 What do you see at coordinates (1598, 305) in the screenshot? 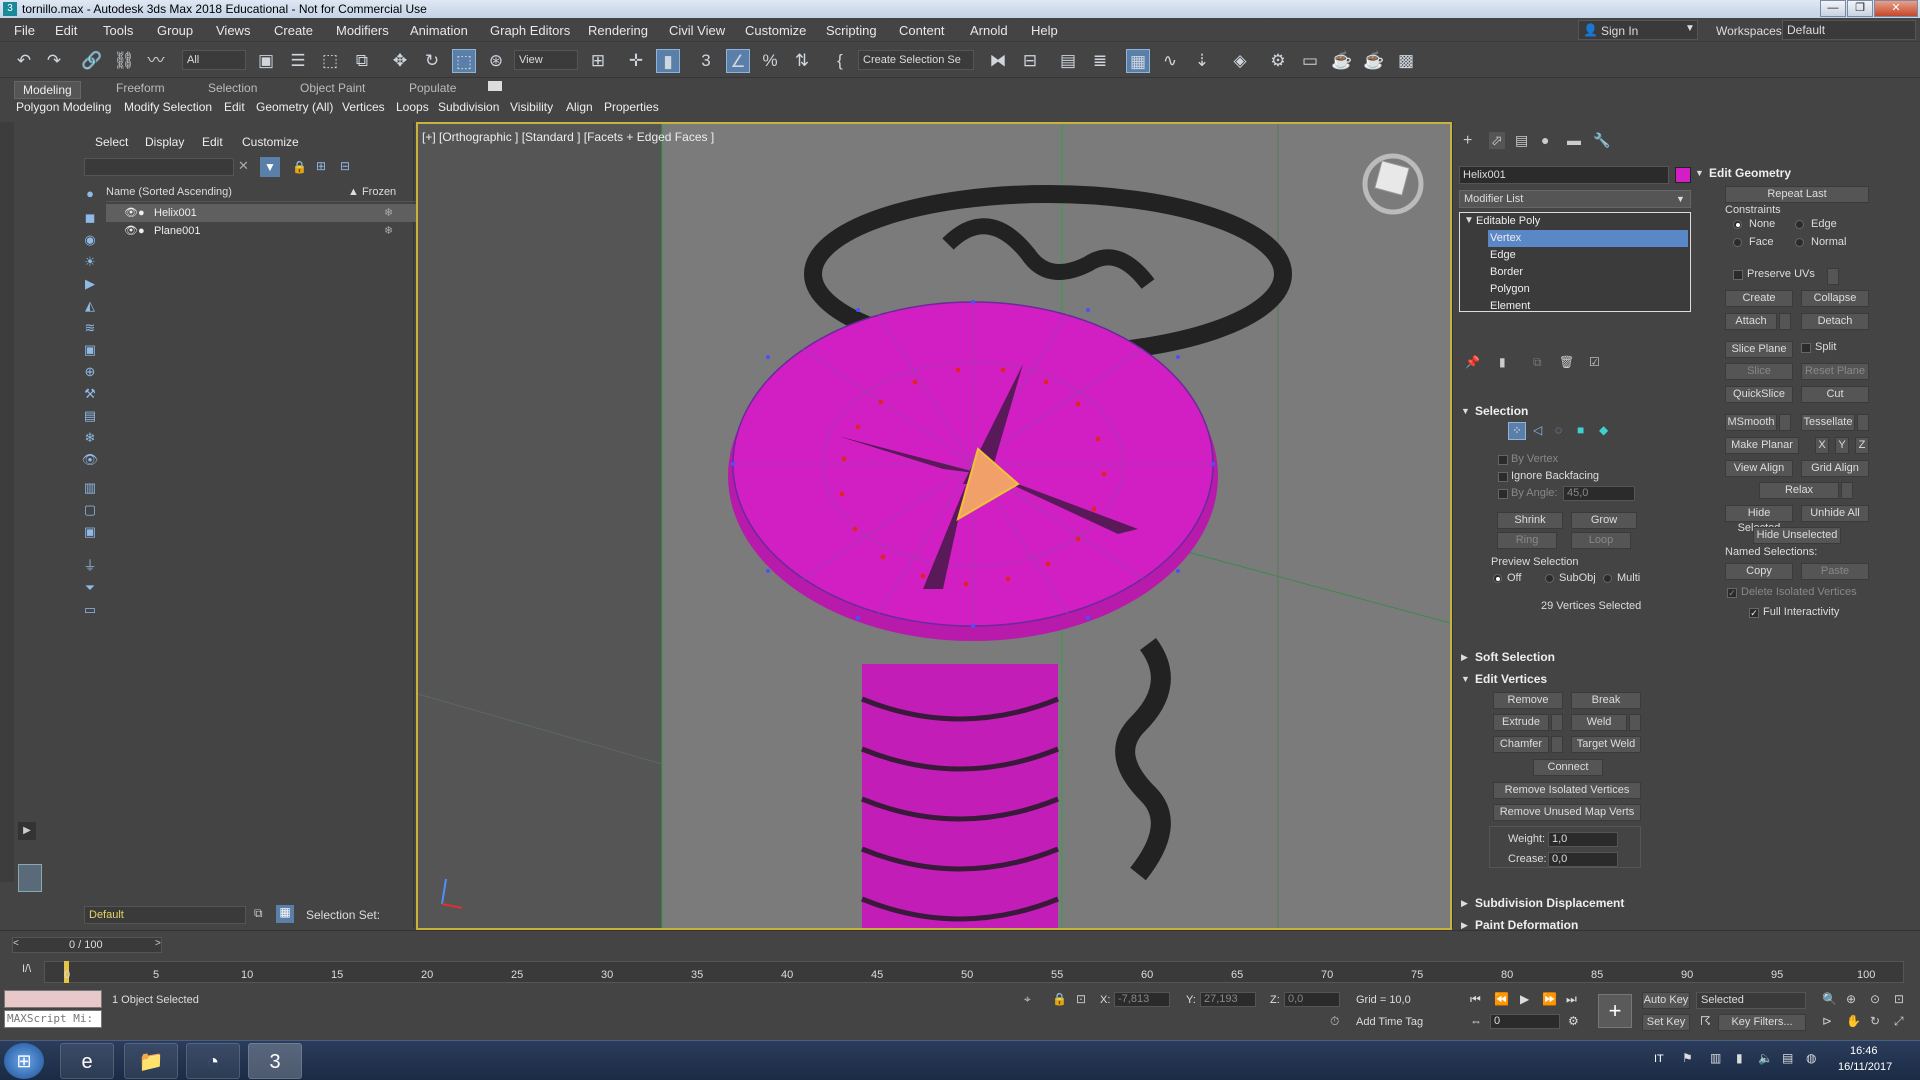
I see `stack-element: Element` at bounding box center [1598, 305].